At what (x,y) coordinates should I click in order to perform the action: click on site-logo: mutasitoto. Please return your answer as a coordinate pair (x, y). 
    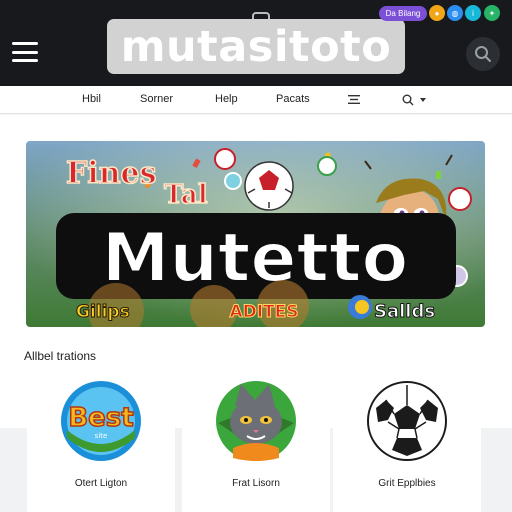
    Looking at the image, I should click on (256, 46).